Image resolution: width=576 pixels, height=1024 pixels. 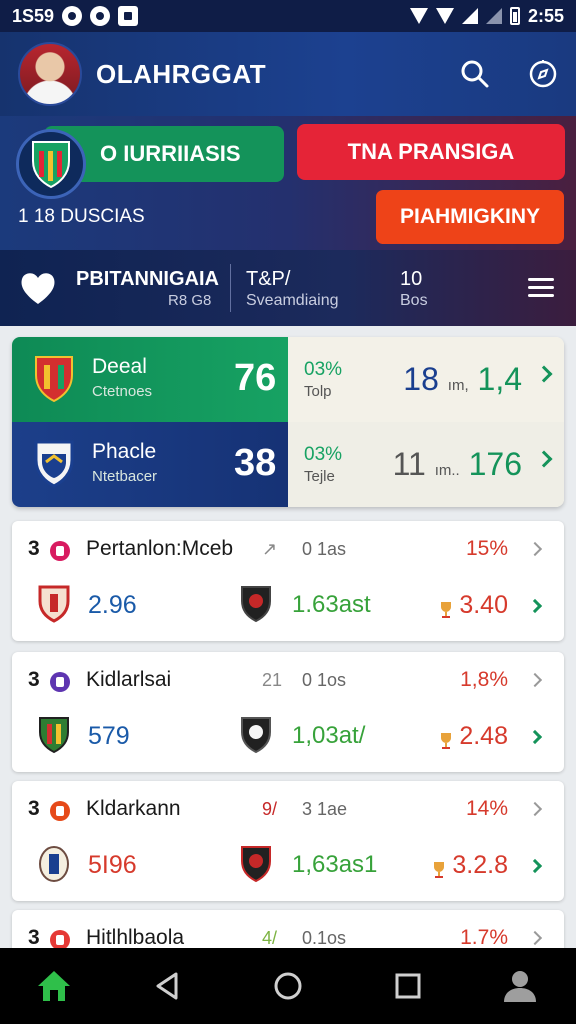 What do you see at coordinates (270, 938) in the screenshot?
I see `trend-indicator: 4/` at bounding box center [270, 938].